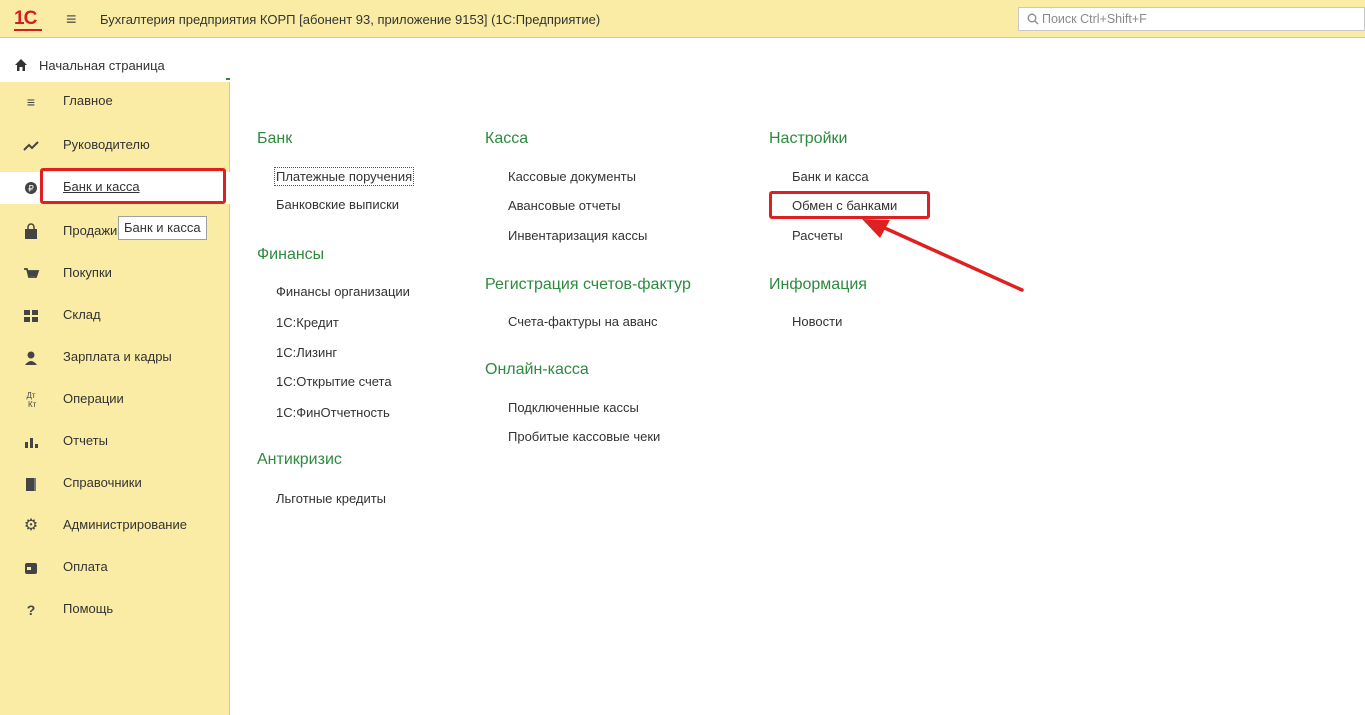 The height and width of the screenshot is (715, 1365). Describe the element at coordinates (117, 356) in the screenshot. I see `sidebar-item-label: Зарплата и кадры` at that location.